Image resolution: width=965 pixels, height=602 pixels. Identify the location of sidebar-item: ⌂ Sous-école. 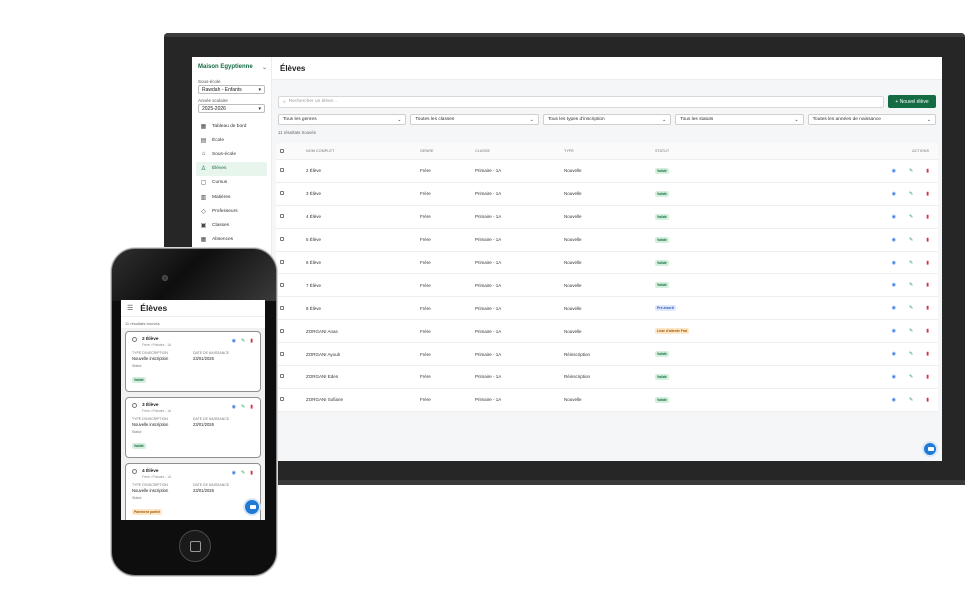
(231, 154).